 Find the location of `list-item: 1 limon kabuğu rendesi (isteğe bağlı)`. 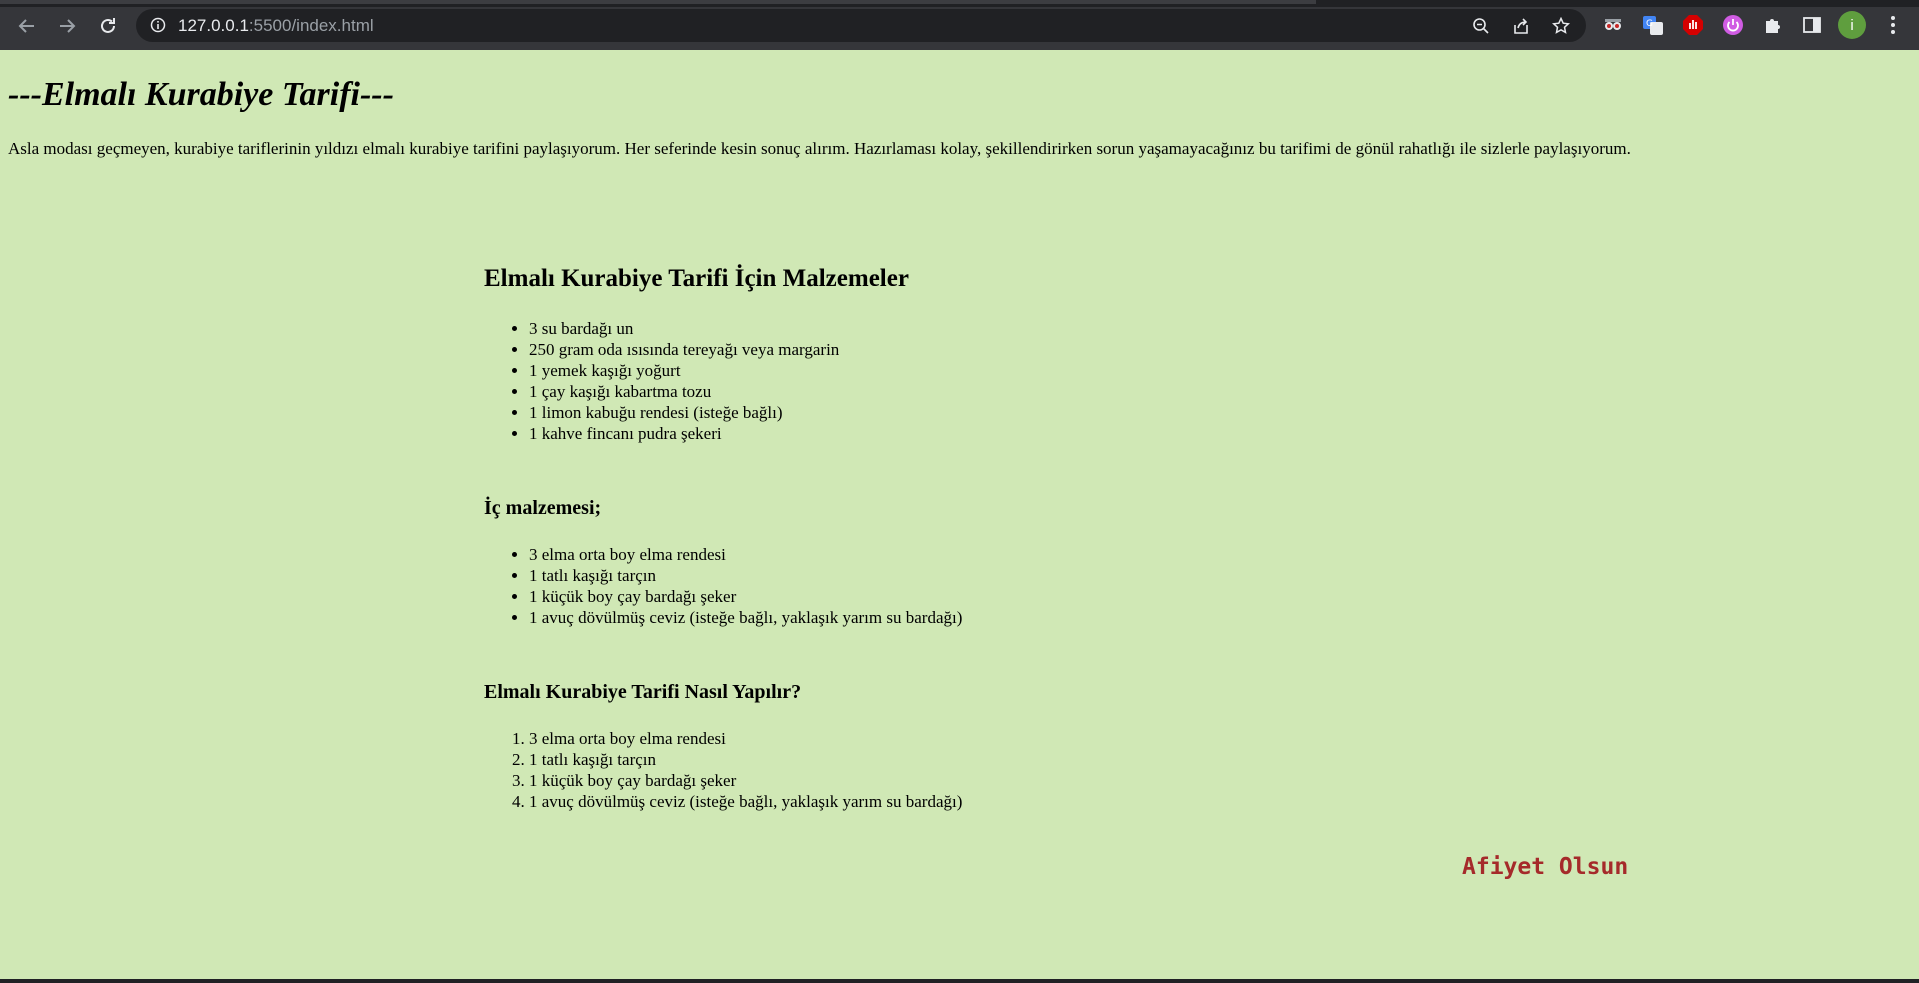

list-item: 1 limon kabuğu rendesi (isteğe bağlı) is located at coordinates (684, 412).